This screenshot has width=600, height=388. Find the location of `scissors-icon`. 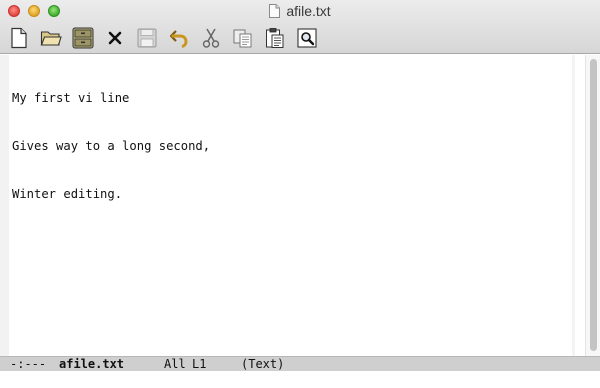

scissors-icon is located at coordinates (211, 38).